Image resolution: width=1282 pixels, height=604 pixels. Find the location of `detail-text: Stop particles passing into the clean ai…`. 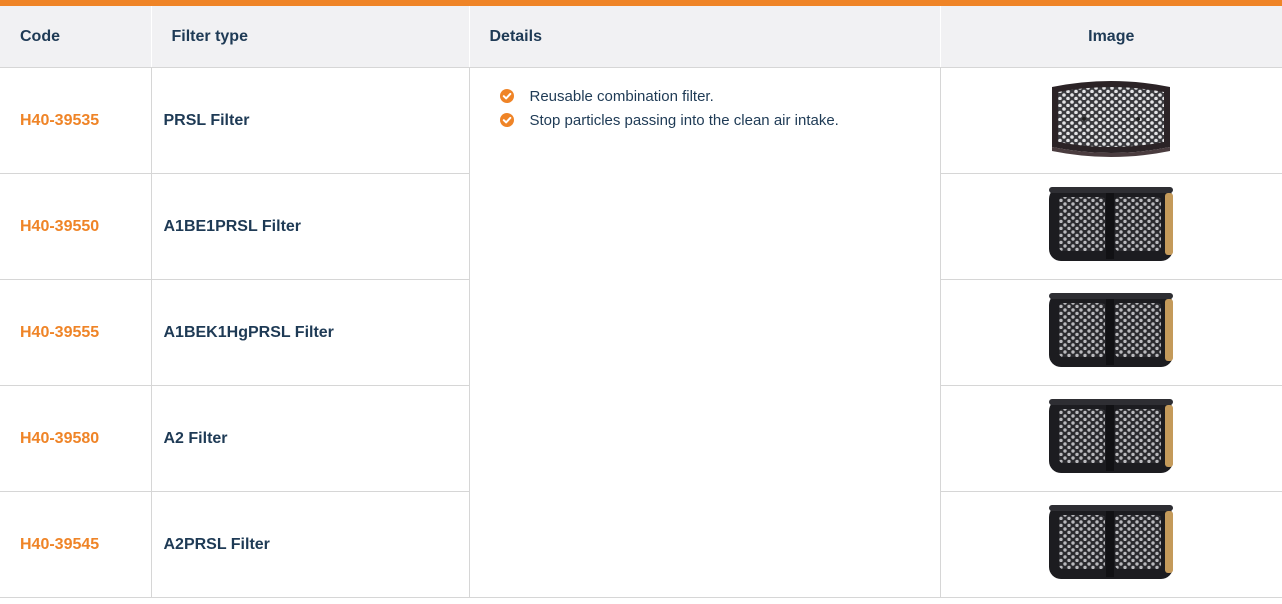

detail-text: Stop particles passing into the clean ai… is located at coordinates (684, 120).